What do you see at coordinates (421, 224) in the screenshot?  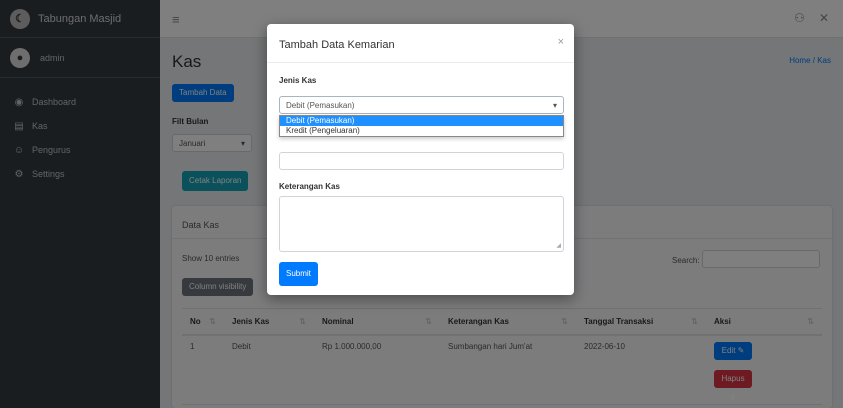 I see `keterangan-kas-textarea: ◢` at bounding box center [421, 224].